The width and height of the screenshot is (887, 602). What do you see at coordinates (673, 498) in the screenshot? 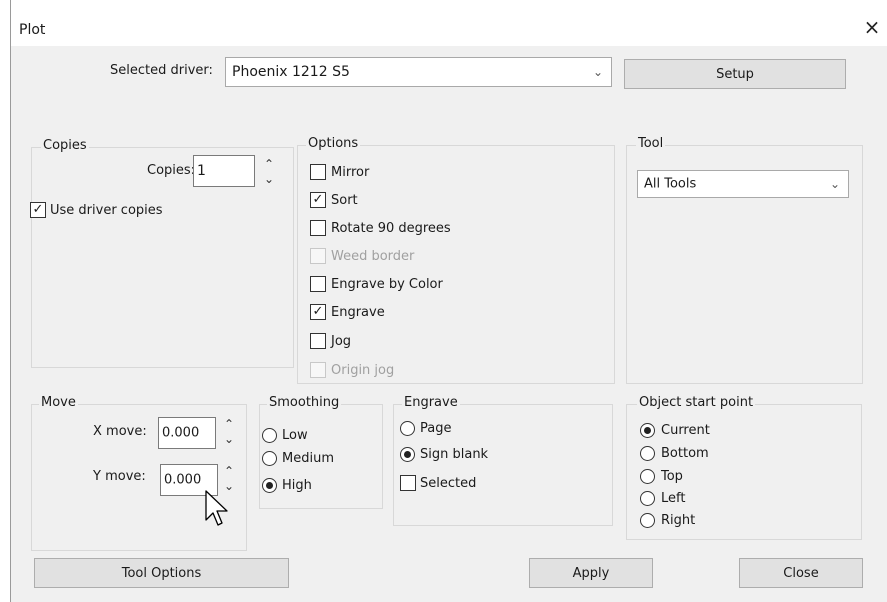
I see `start-left-label: Left` at bounding box center [673, 498].